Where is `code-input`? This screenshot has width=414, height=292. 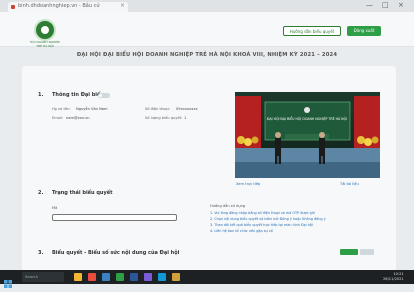
code-input is located at coordinates (114, 217).